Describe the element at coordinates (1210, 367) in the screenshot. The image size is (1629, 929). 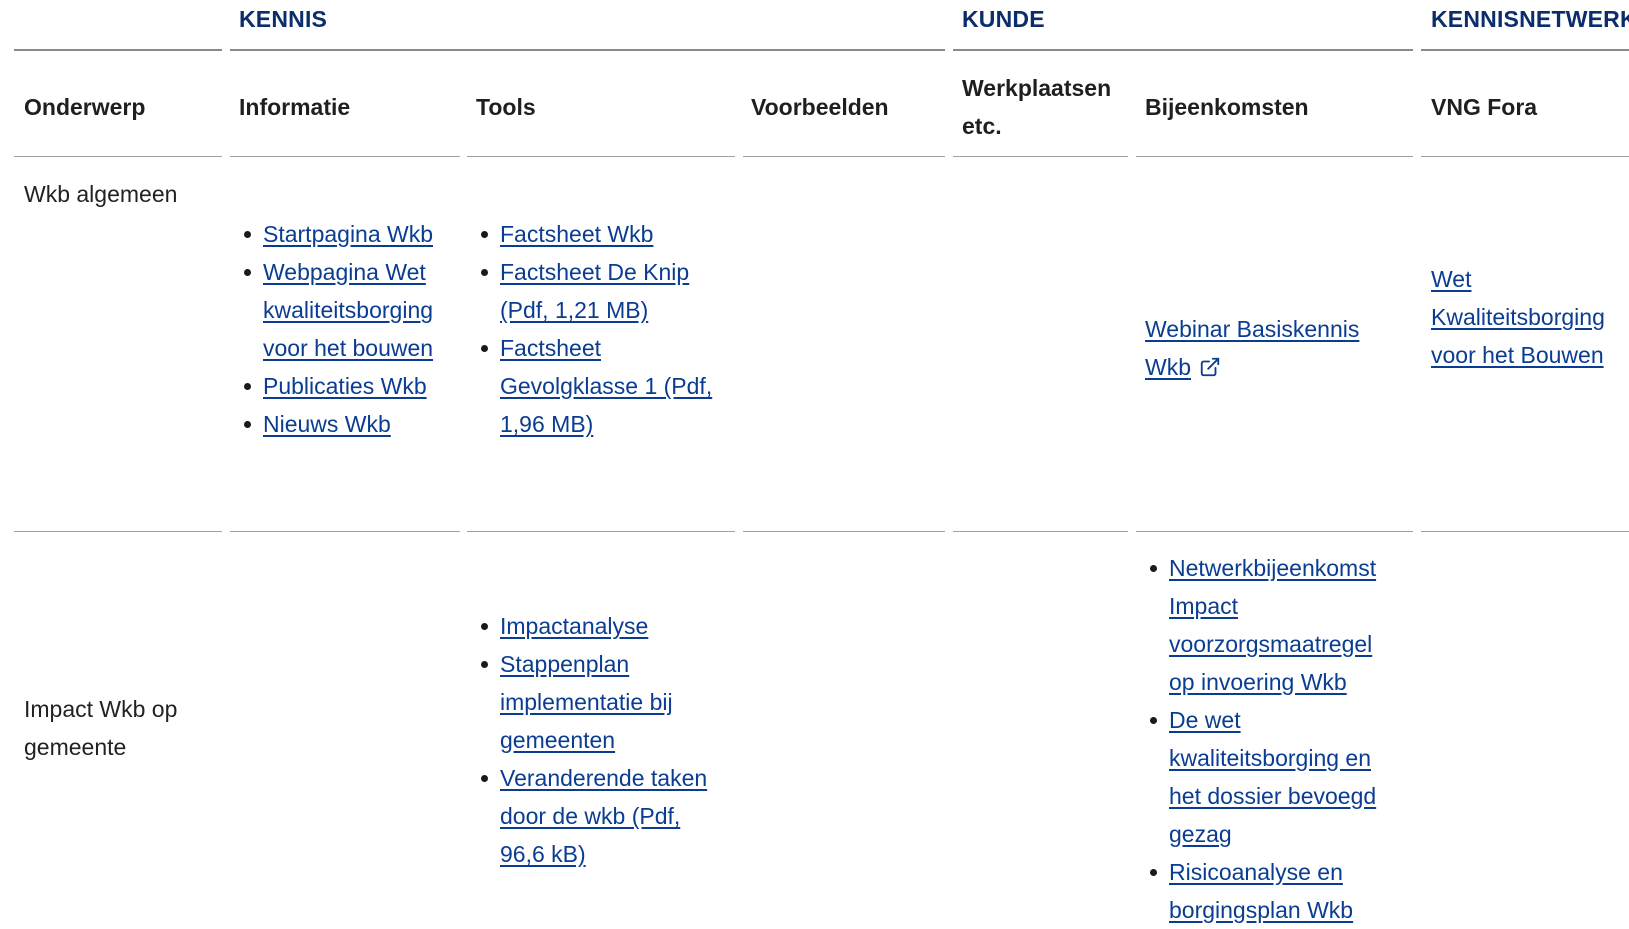
I see `external-link-icon` at that location.